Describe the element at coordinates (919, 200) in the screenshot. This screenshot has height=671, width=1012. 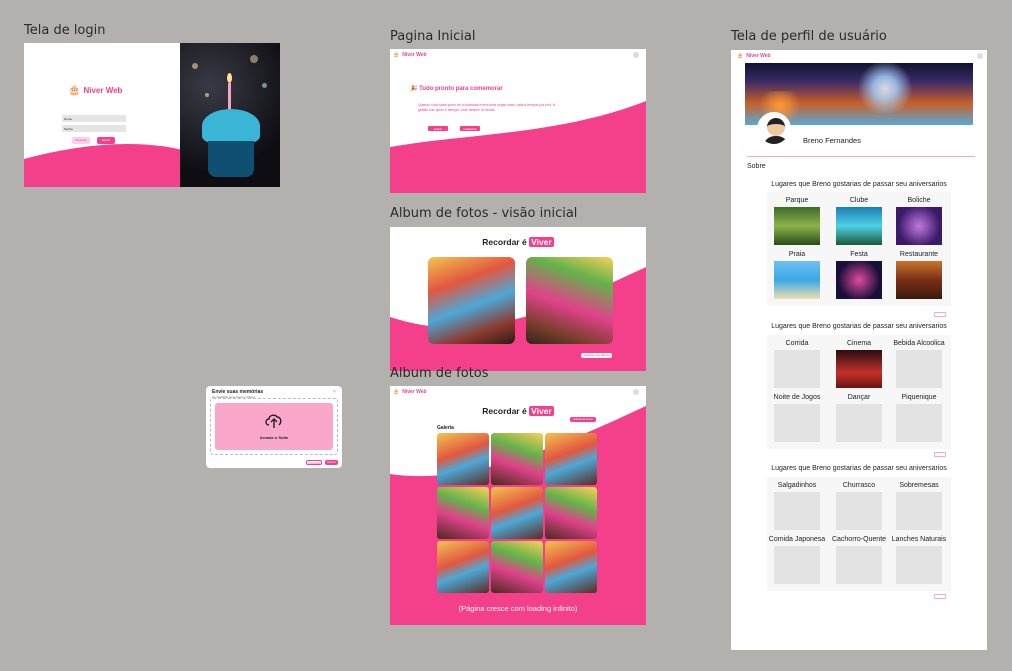
I see `place-label: Boliche` at that location.